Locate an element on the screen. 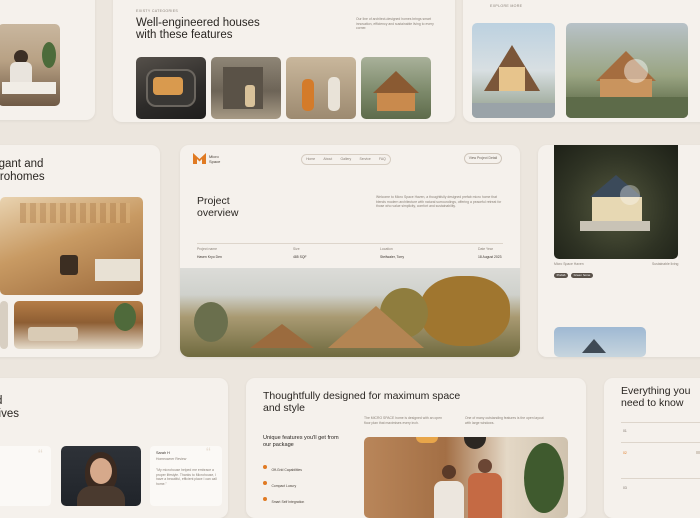 The image size is (700, 518). wooden-cabin-image is located at coordinates (396, 88).